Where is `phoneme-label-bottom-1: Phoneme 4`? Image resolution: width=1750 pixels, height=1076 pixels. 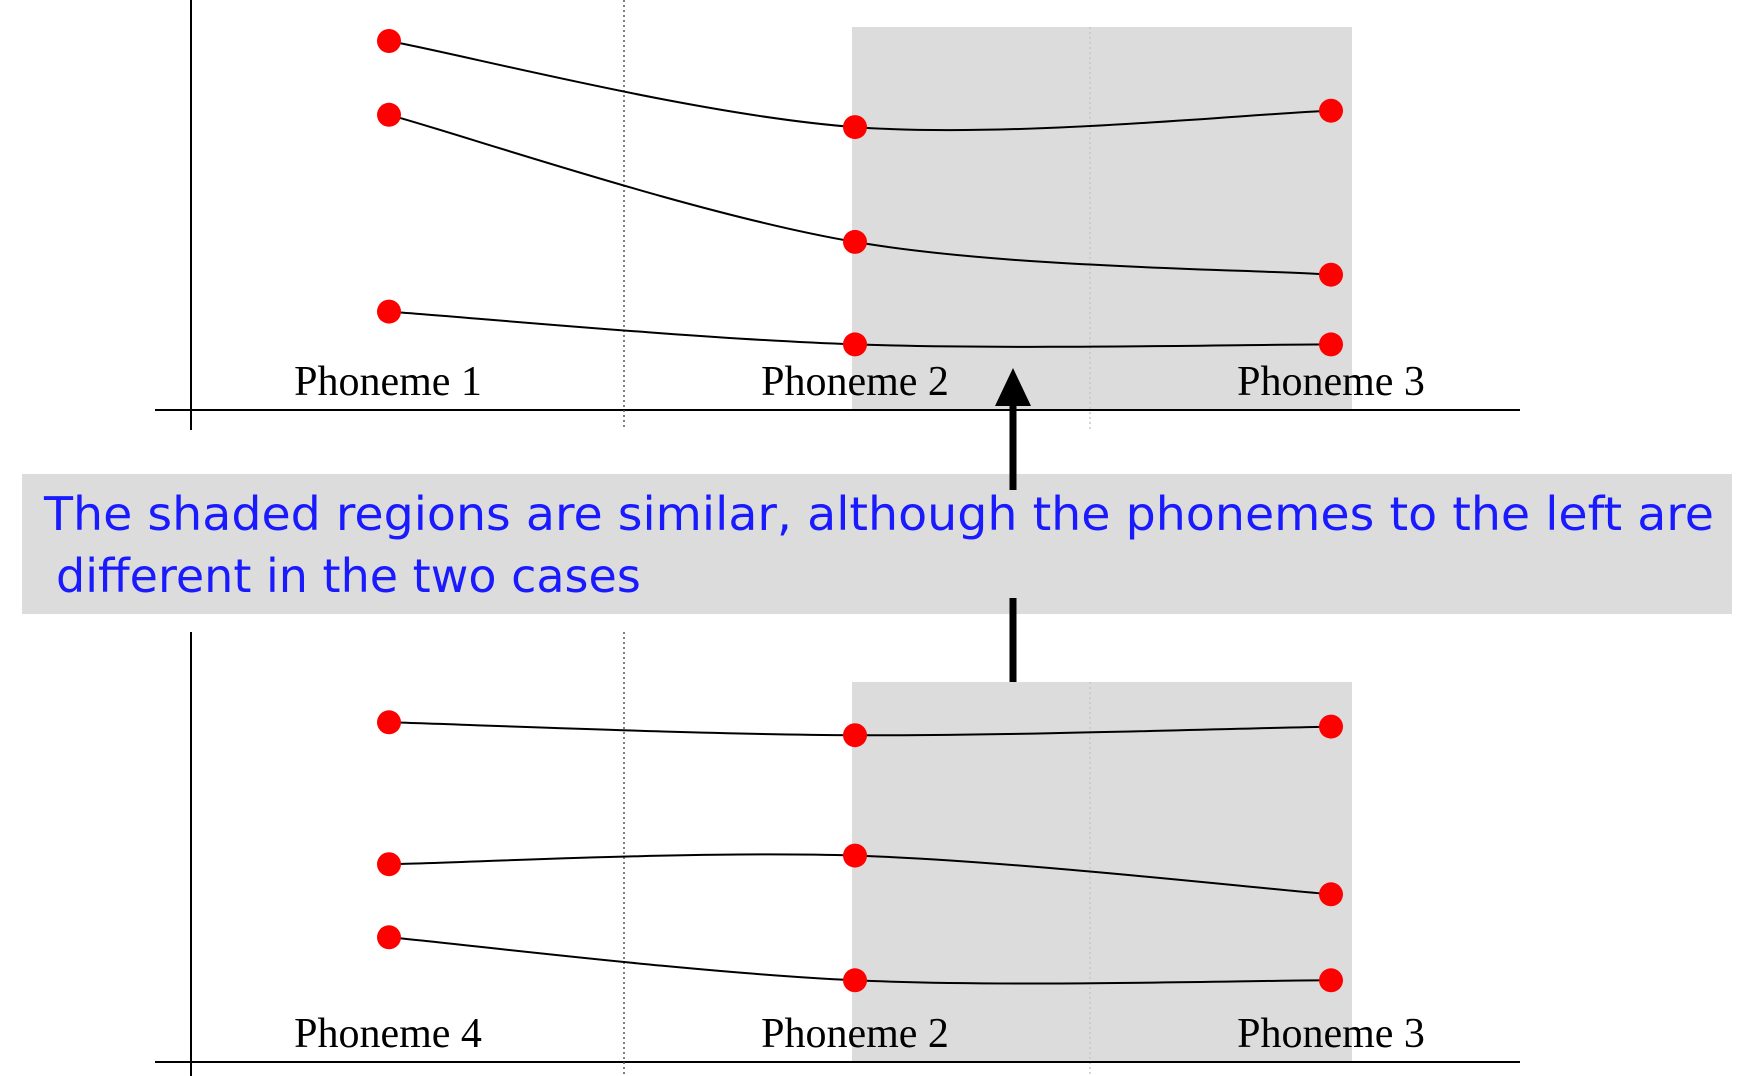 phoneme-label-bottom-1: Phoneme 4 is located at coordinates (388, 1034).